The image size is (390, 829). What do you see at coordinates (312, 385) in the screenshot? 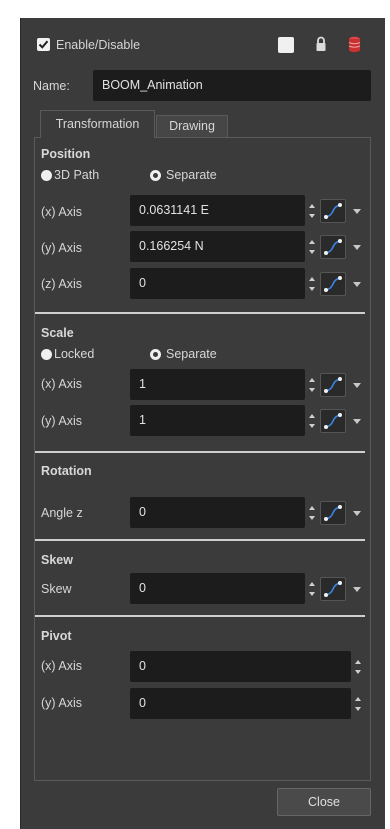
I see `scale-x-spinner` at bounding box center [312, 385].